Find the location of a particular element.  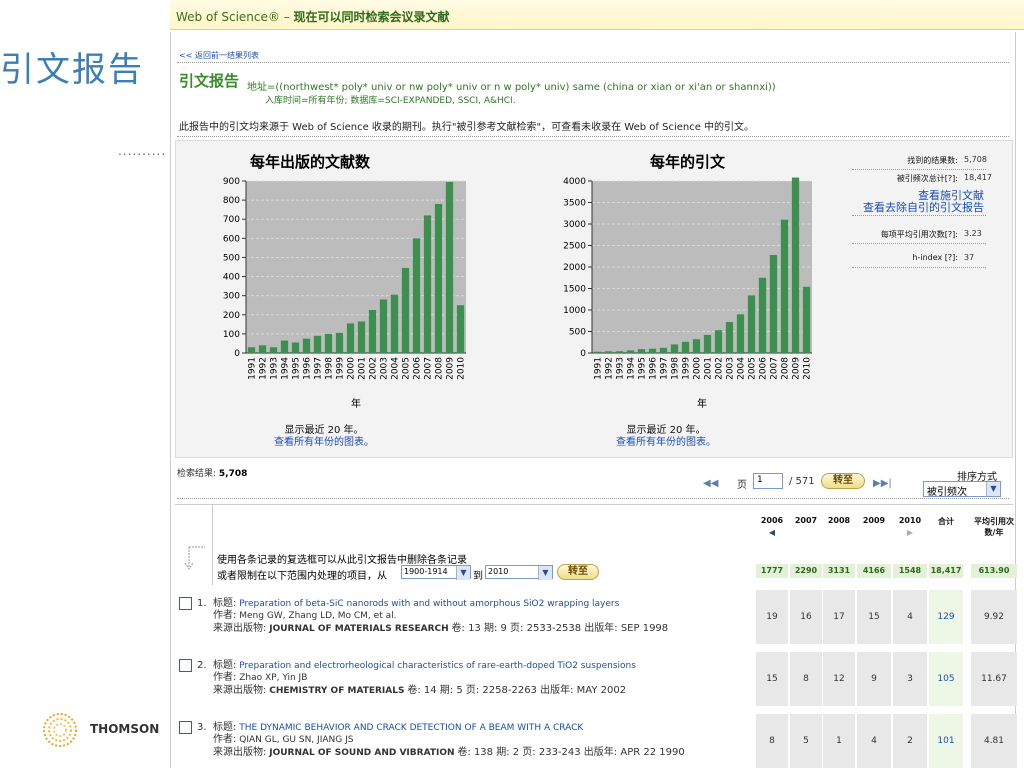

range-to-value: 2010 is located at coordinates (498, 571).